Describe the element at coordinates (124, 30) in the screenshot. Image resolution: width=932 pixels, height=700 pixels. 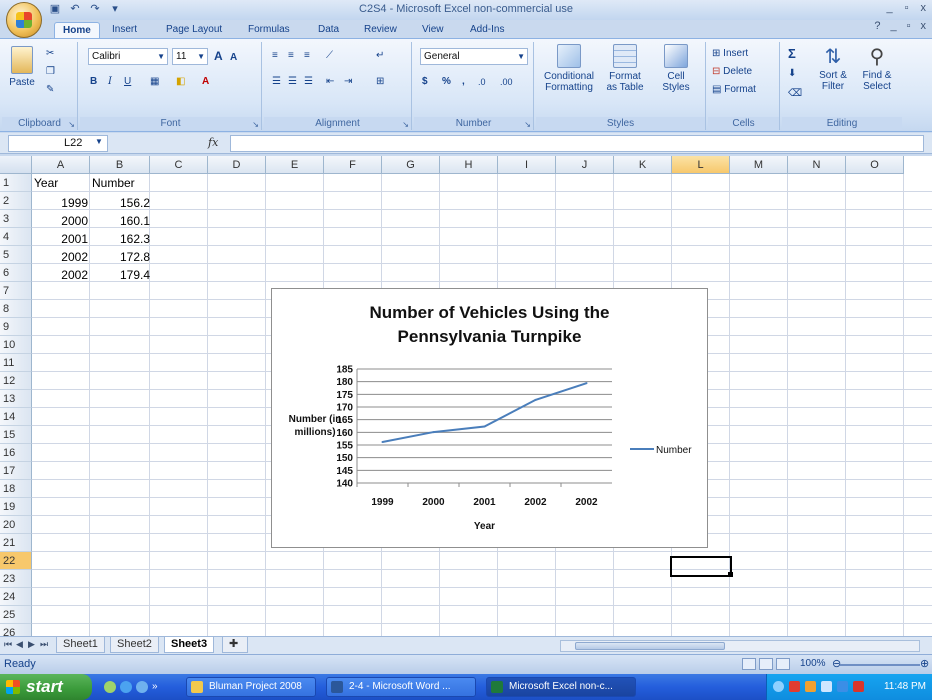
I see `tab-insert: Insert` at that location.